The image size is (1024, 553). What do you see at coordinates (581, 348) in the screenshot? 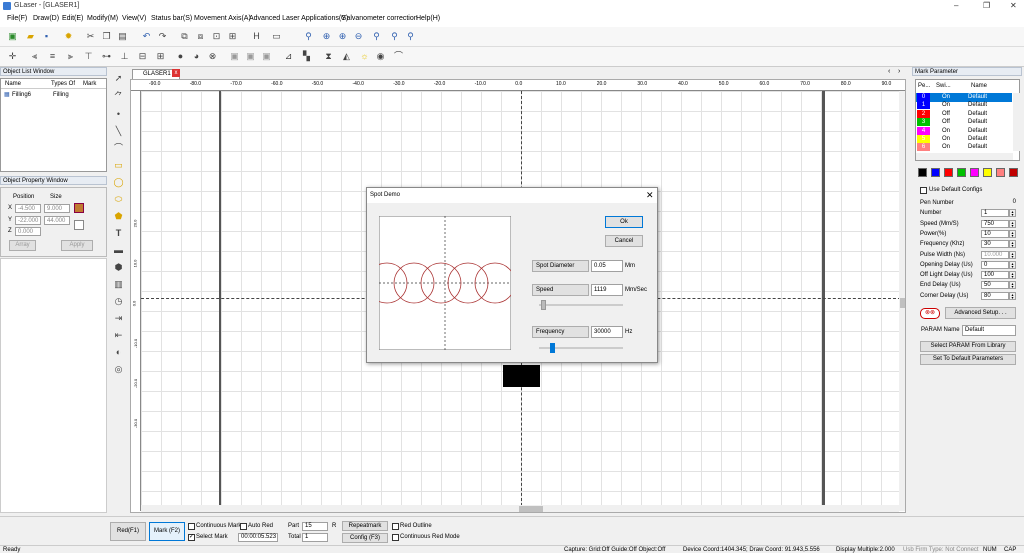
I see `frequency-slider` at bounding box center [581, 348].